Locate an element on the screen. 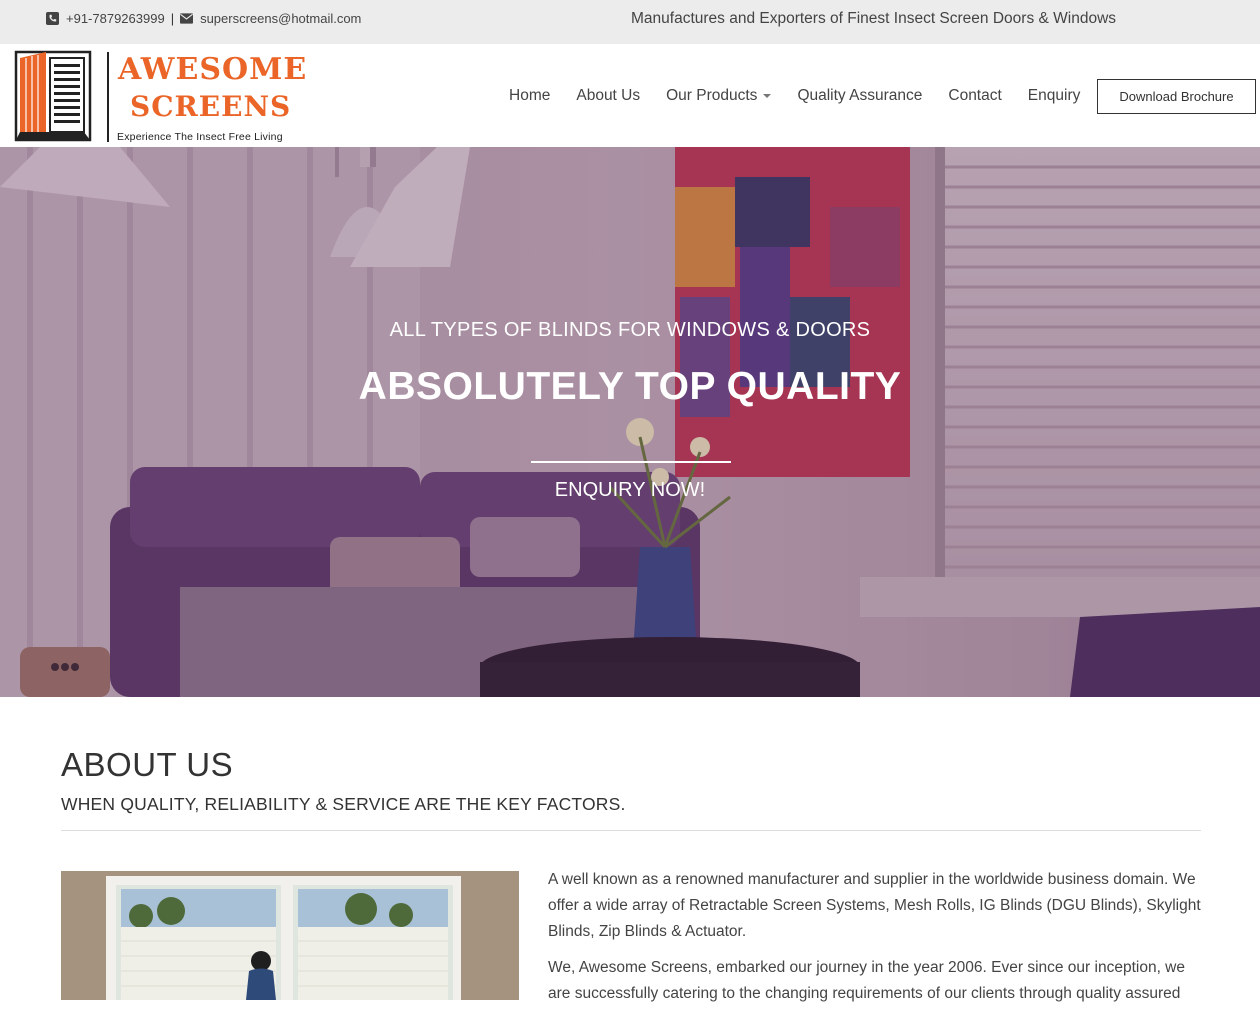  nav-enquiry: Enquiry is located at coordinates (1054, 96).